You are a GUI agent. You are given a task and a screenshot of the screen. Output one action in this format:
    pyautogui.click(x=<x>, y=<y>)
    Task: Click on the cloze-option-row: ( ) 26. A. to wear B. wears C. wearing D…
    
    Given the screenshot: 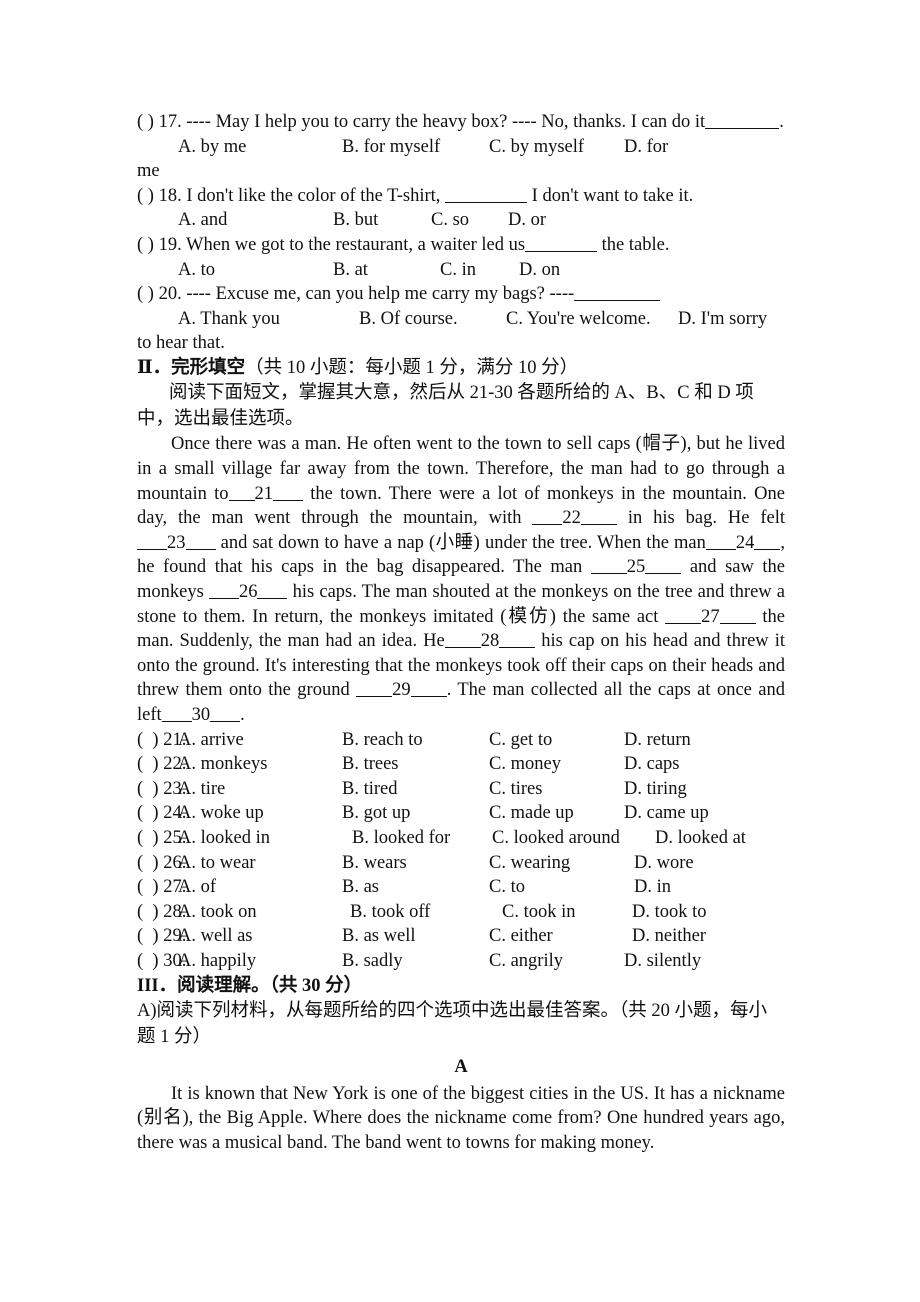 What is the action you would take?
    pyautogui.click(x=461, y=863)
    